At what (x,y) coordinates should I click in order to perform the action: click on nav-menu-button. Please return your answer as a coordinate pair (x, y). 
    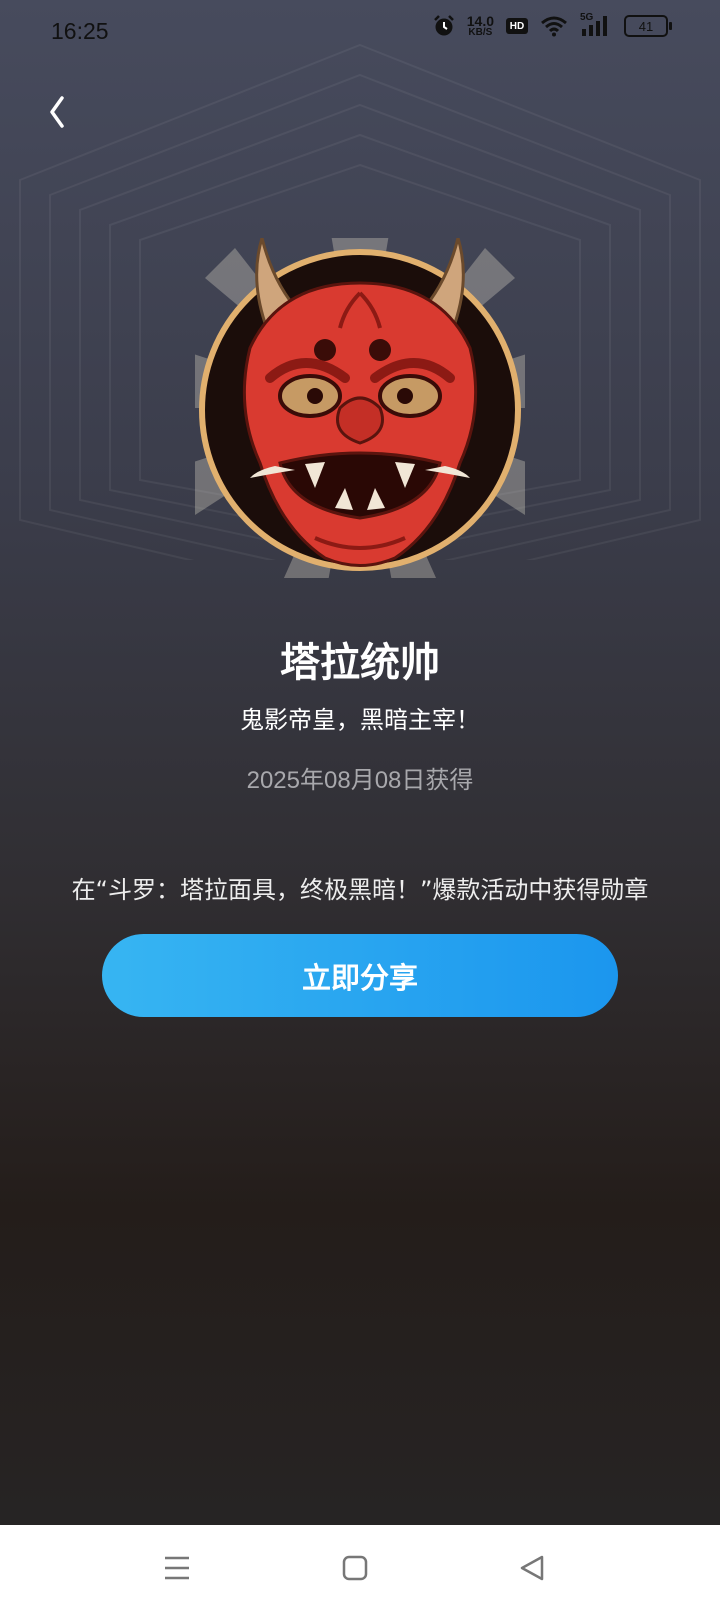
    Looking at the image, I should click on (177, 1568).